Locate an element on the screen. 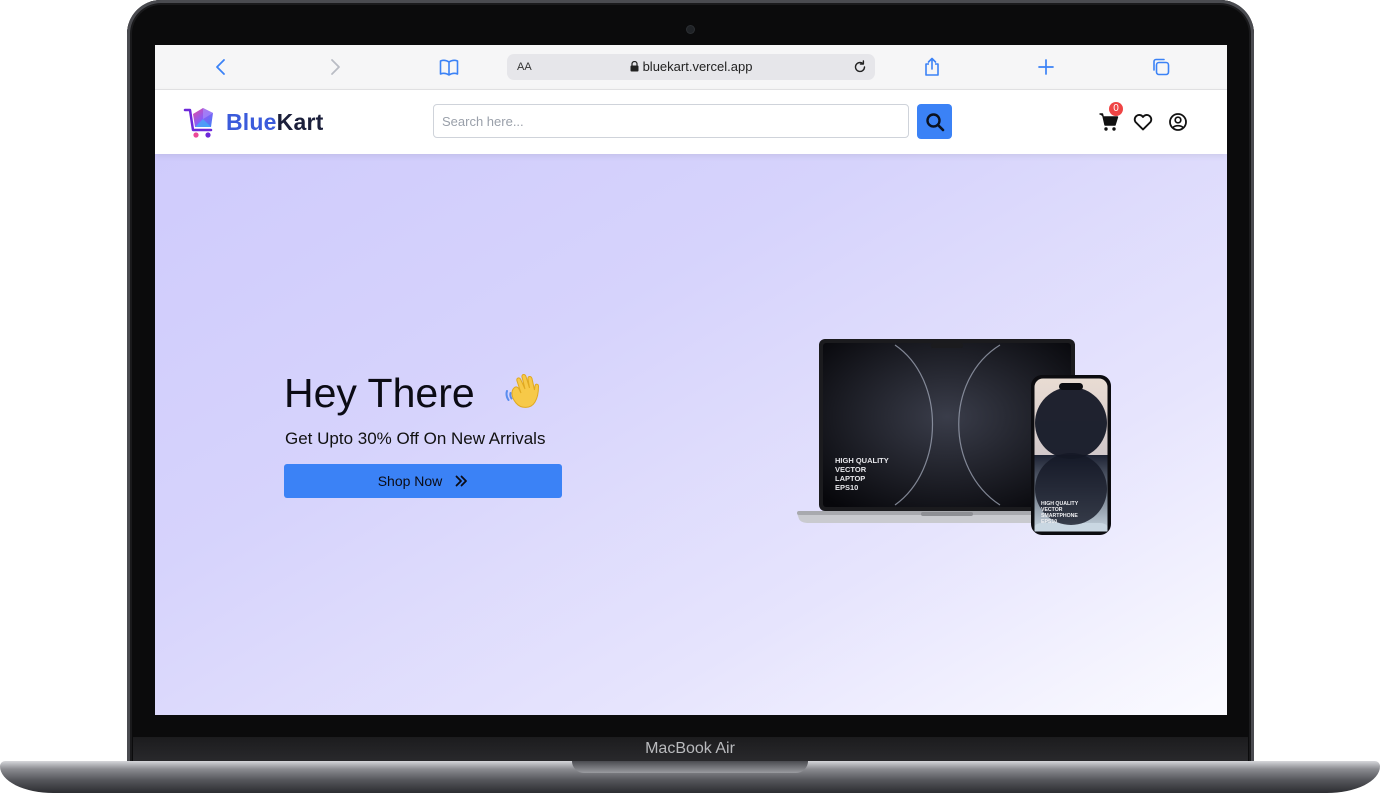  back-icon is located at coordinates (221, 67).